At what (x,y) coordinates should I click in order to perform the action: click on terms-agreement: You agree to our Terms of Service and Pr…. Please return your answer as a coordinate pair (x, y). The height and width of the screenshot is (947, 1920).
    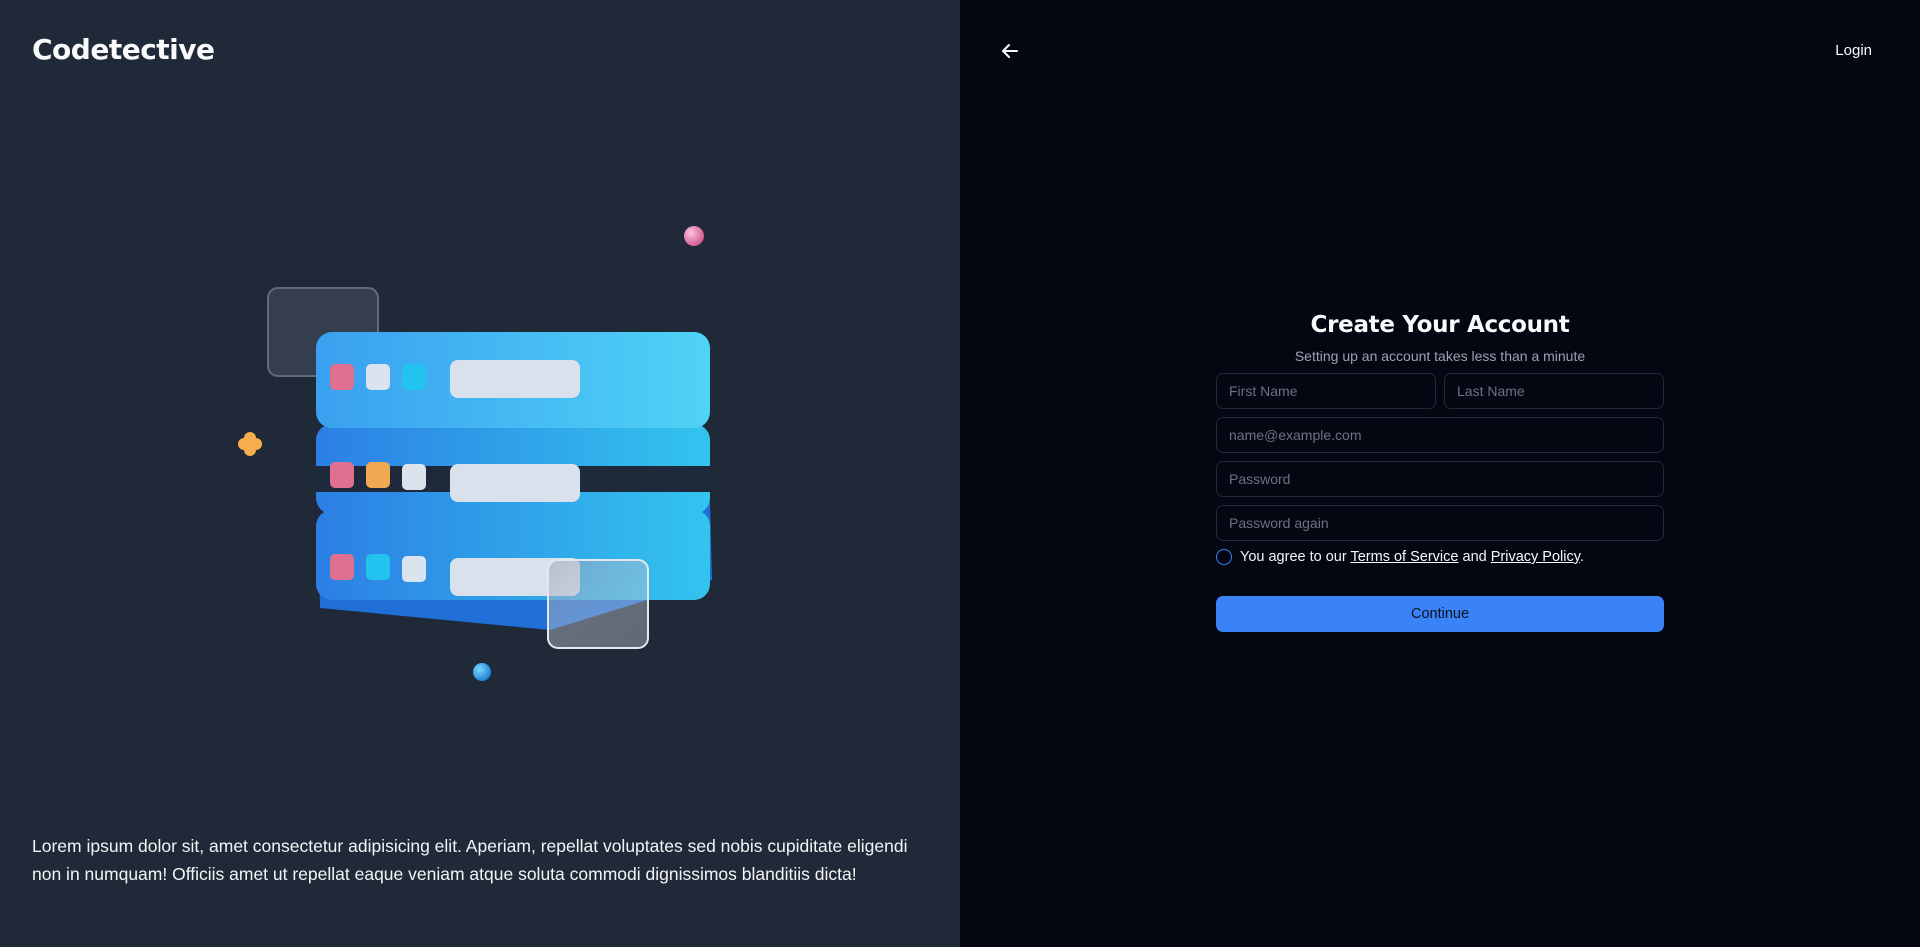
    Looking at the image, I should click on (1440, 557).